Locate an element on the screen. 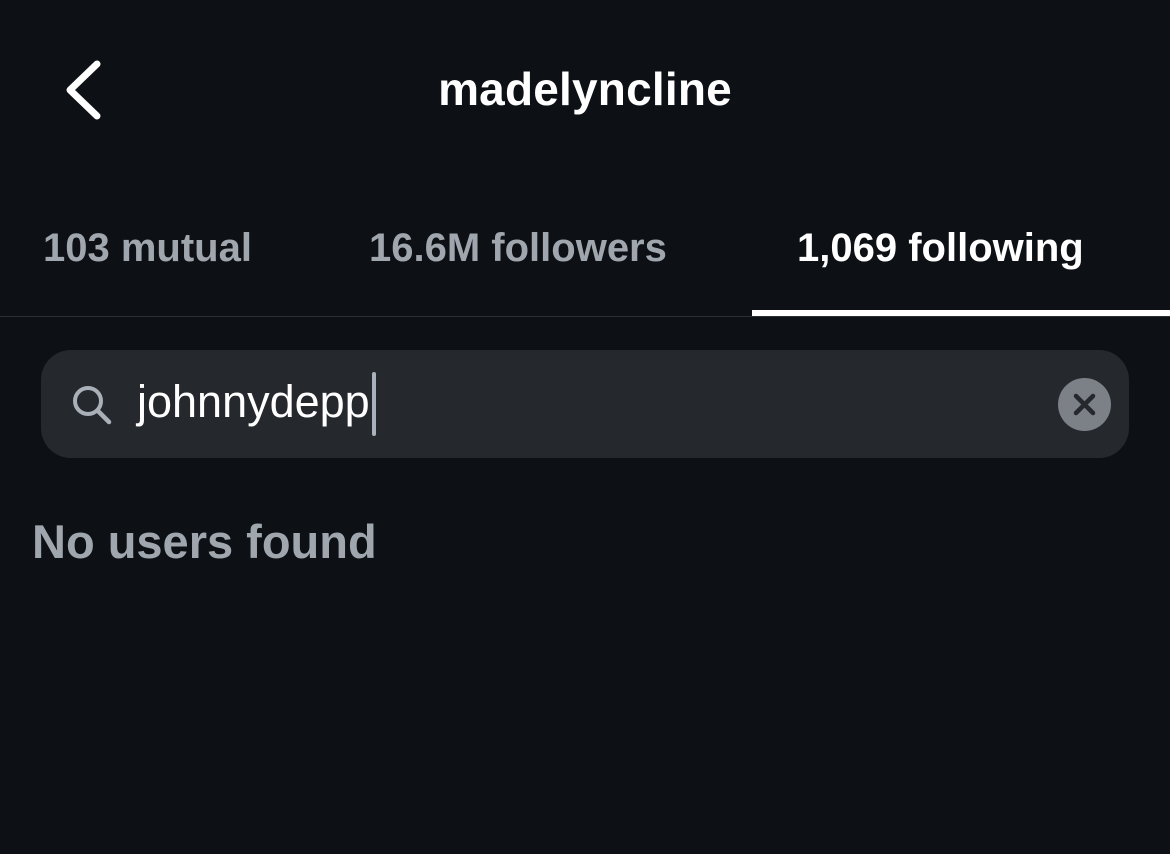 This screenshot has width=1170, height=854. page-title: madelyncline is located at coordinates (585, 89).